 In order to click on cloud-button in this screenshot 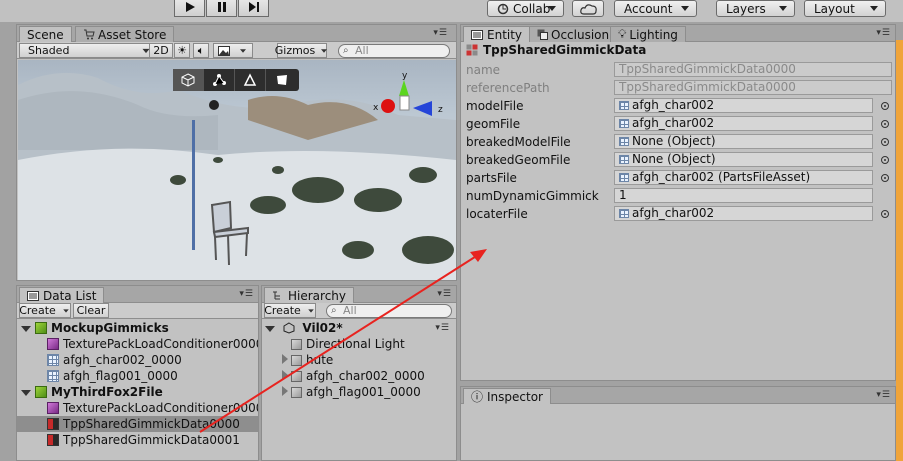, I will do `click(588, 8)`.